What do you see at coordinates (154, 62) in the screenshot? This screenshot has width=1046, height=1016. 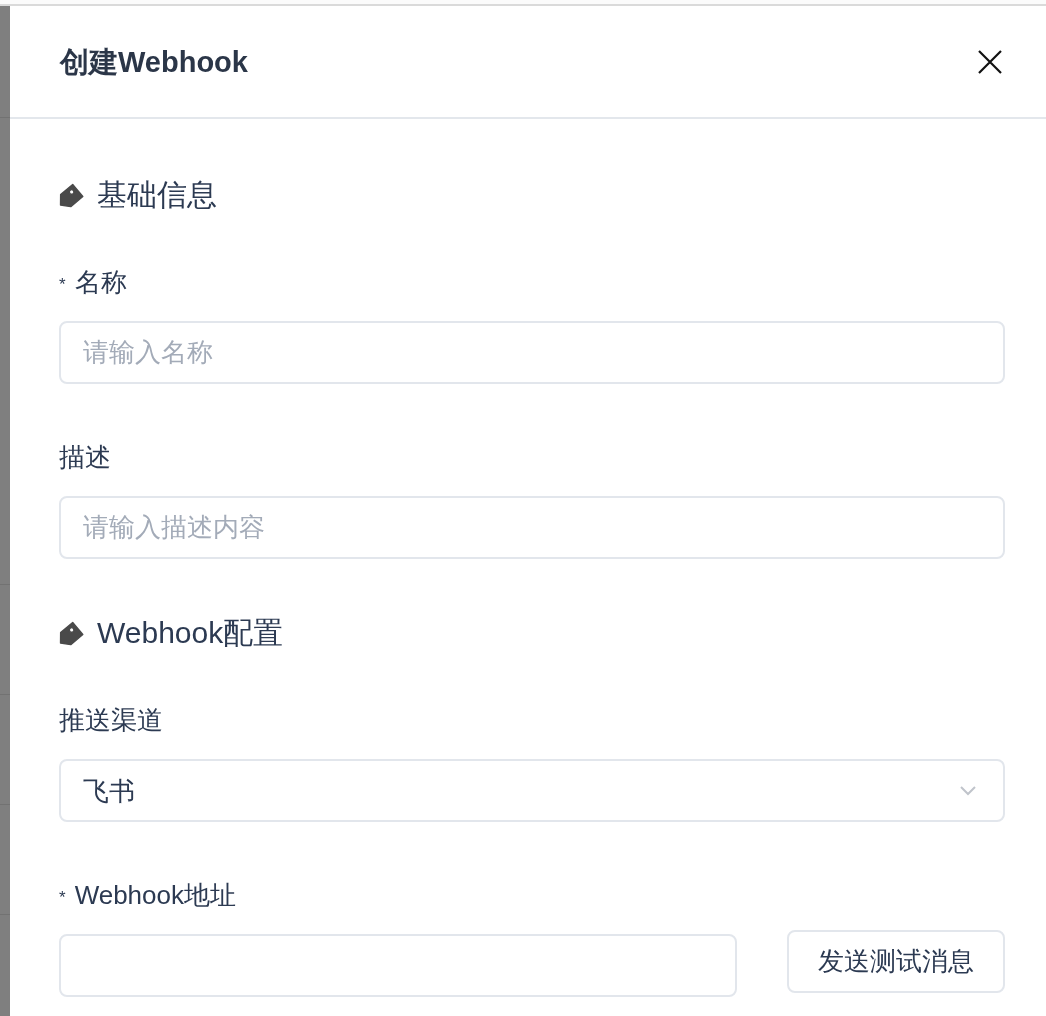 I see `drawer-title: 创建Webhook` at bounding box center [154, 62].